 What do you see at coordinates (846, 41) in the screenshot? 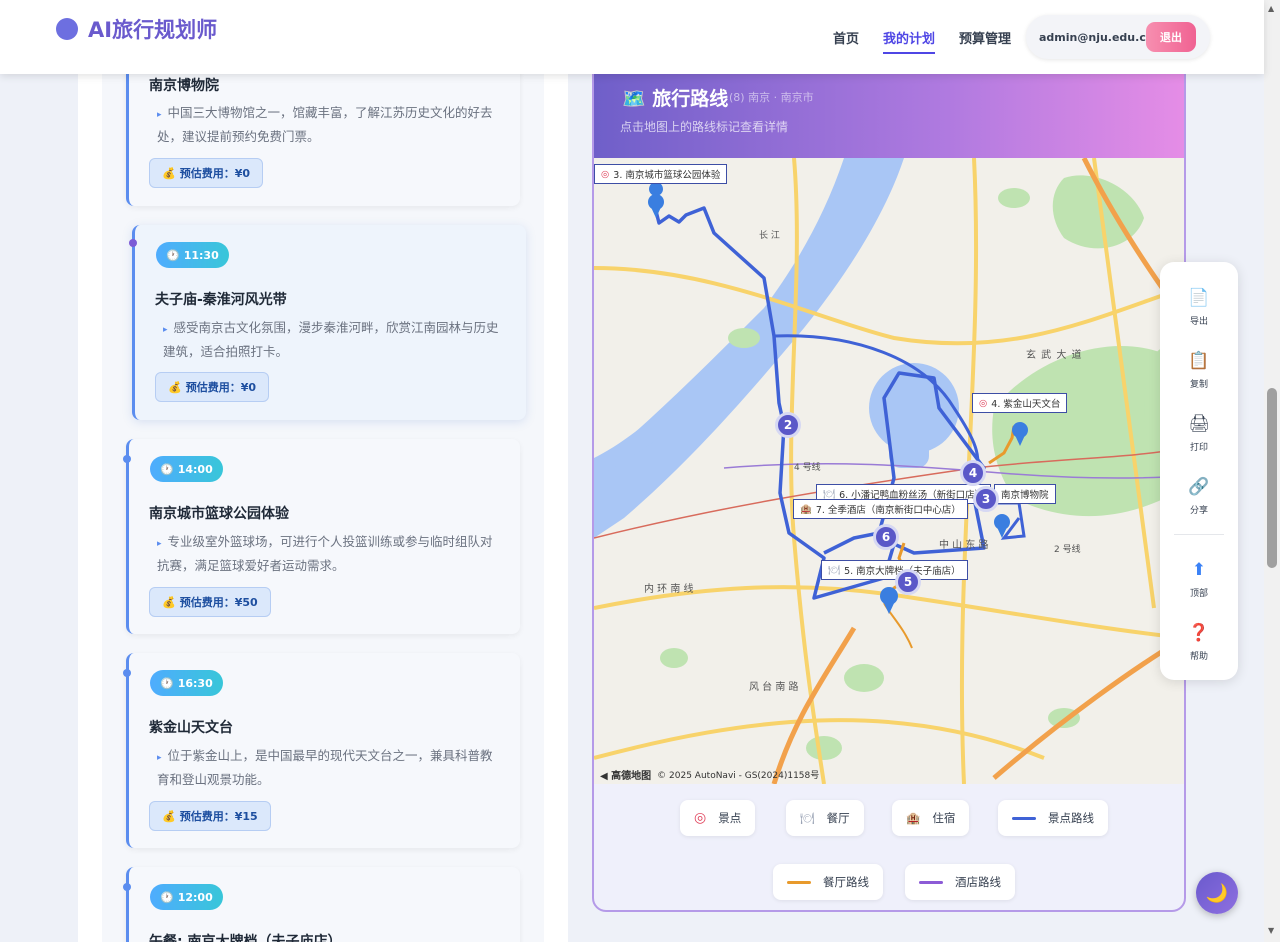
I see `nav-home: 首页` at bounding box center [846, 41].